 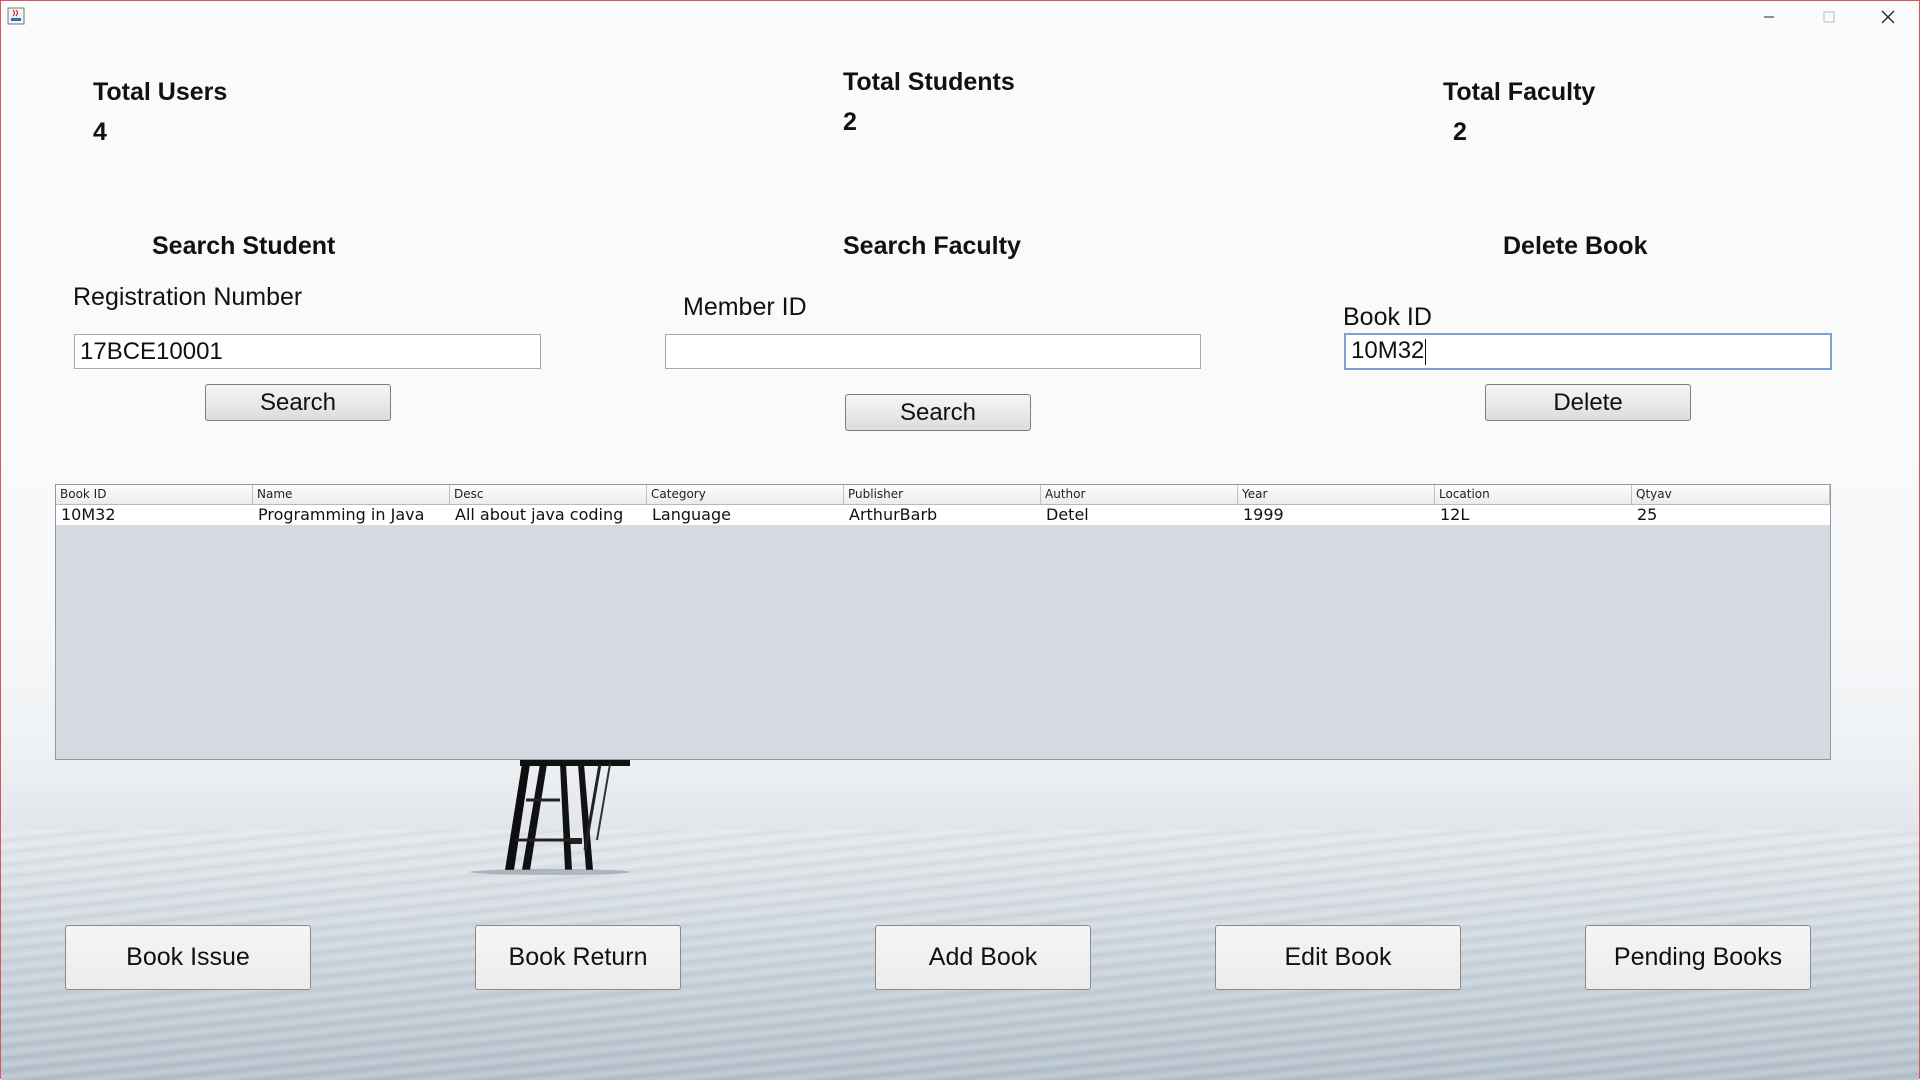 What do you see at coordinates (745, 494) in the screenshot?
I see `column-header-category: Category` at bounding box center [745, 494].